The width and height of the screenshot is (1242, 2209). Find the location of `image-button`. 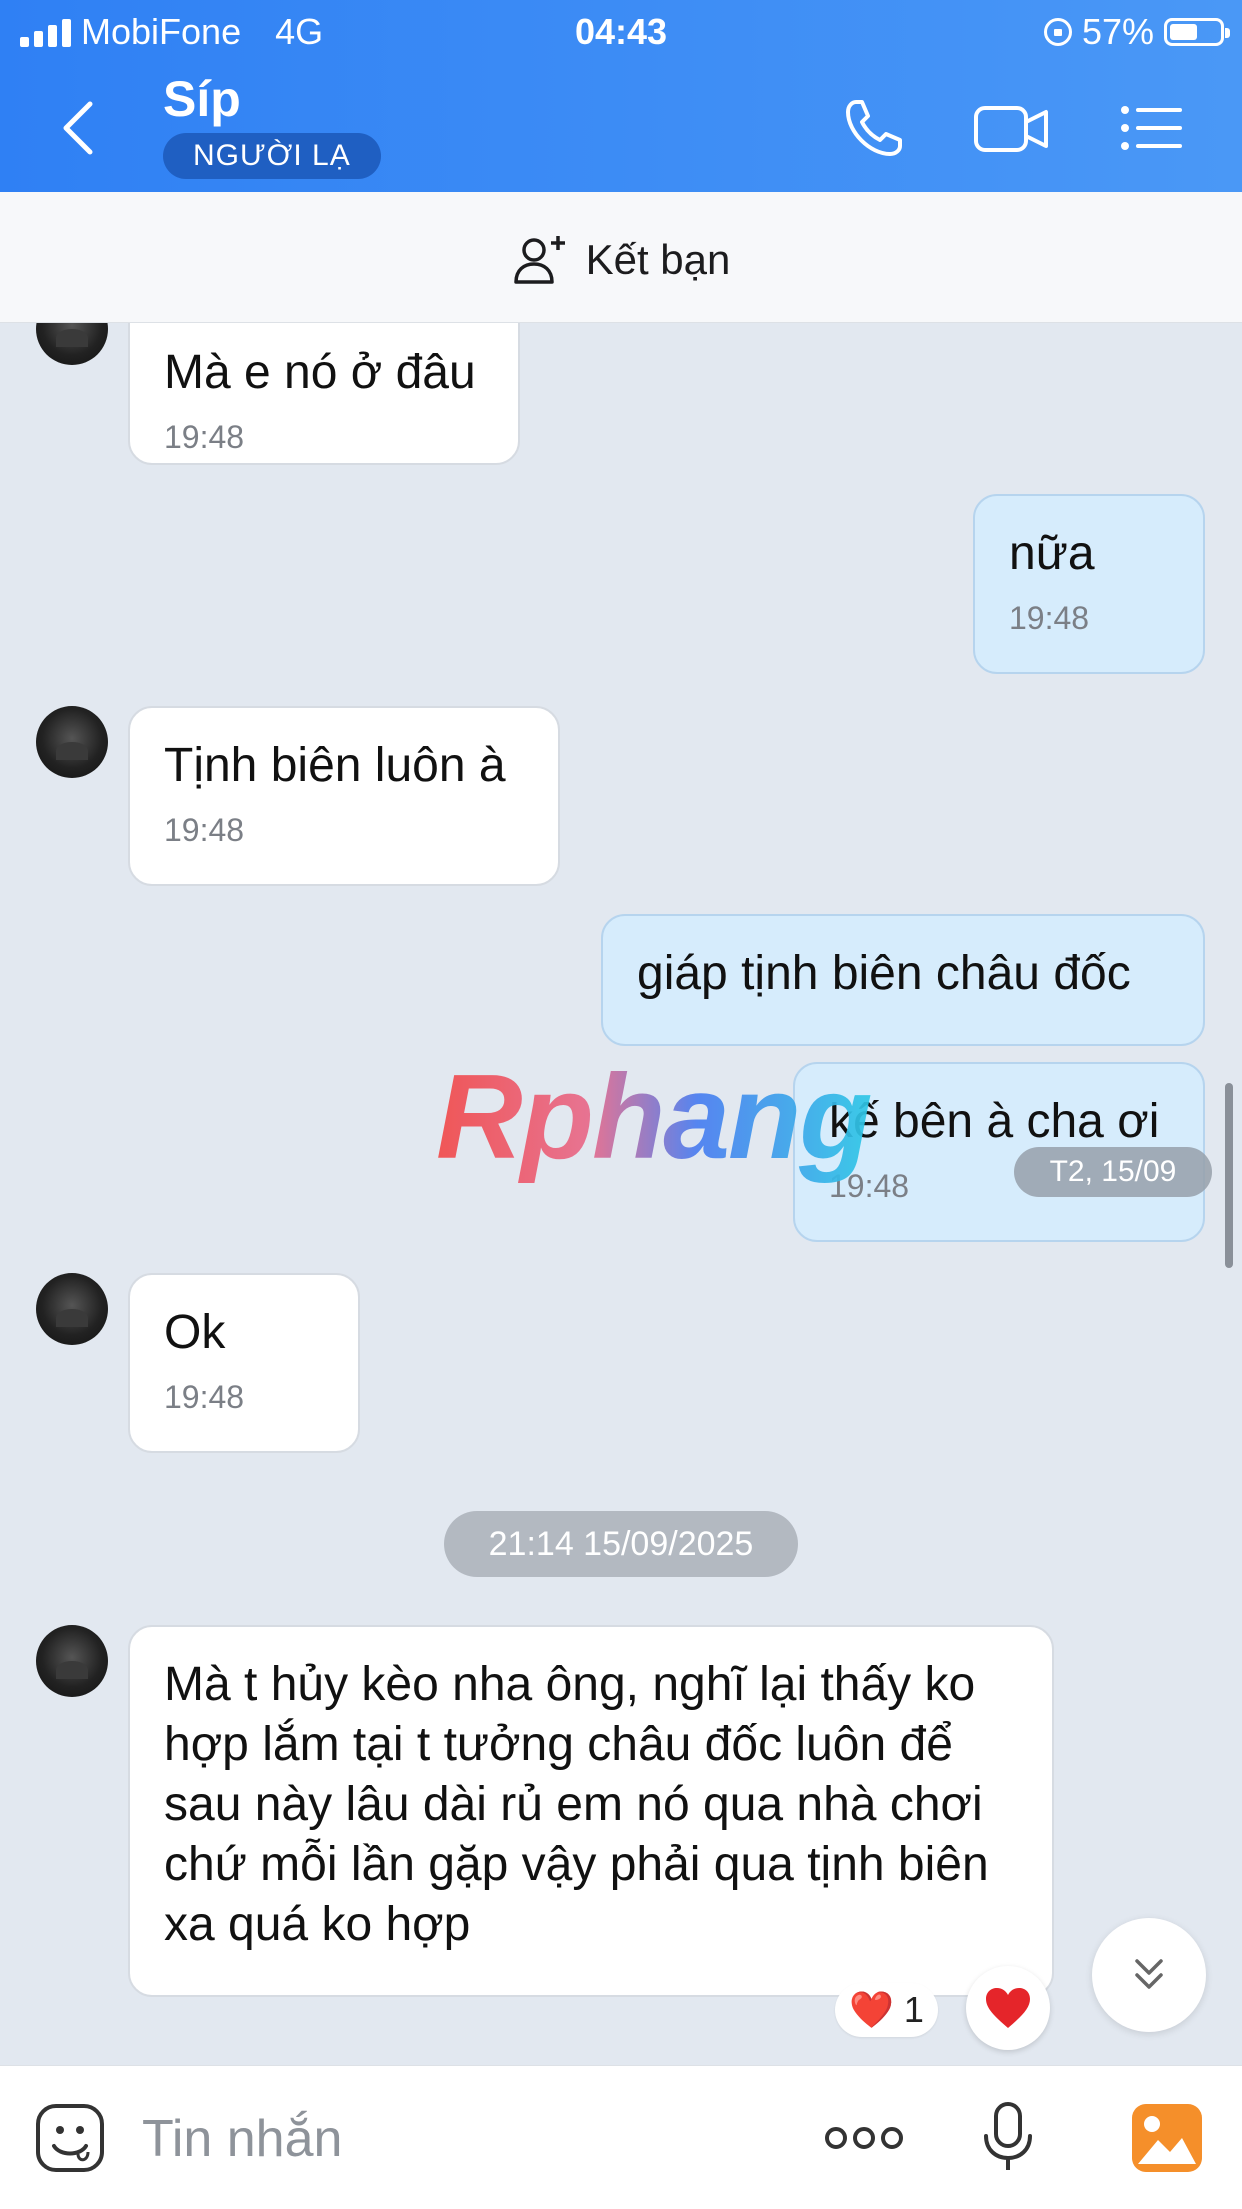

image-button is located at coordinates (1167, 2138).